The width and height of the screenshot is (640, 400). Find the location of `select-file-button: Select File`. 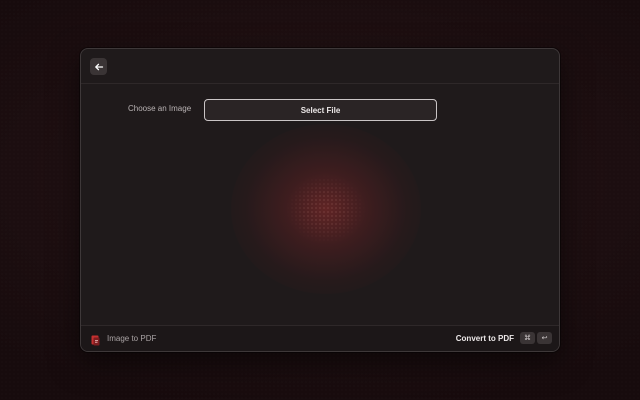

select-file-button: Select File is located at coordinates (320, 110).